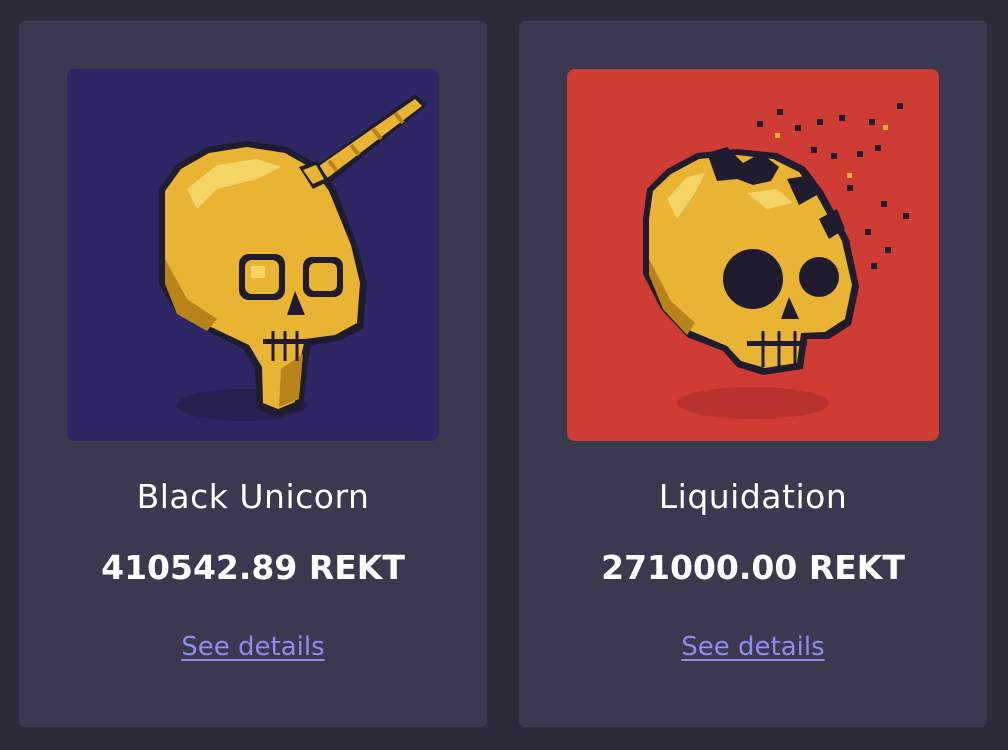  I want to click on nft-price: 410542.89 REKT, so click(253, 567).